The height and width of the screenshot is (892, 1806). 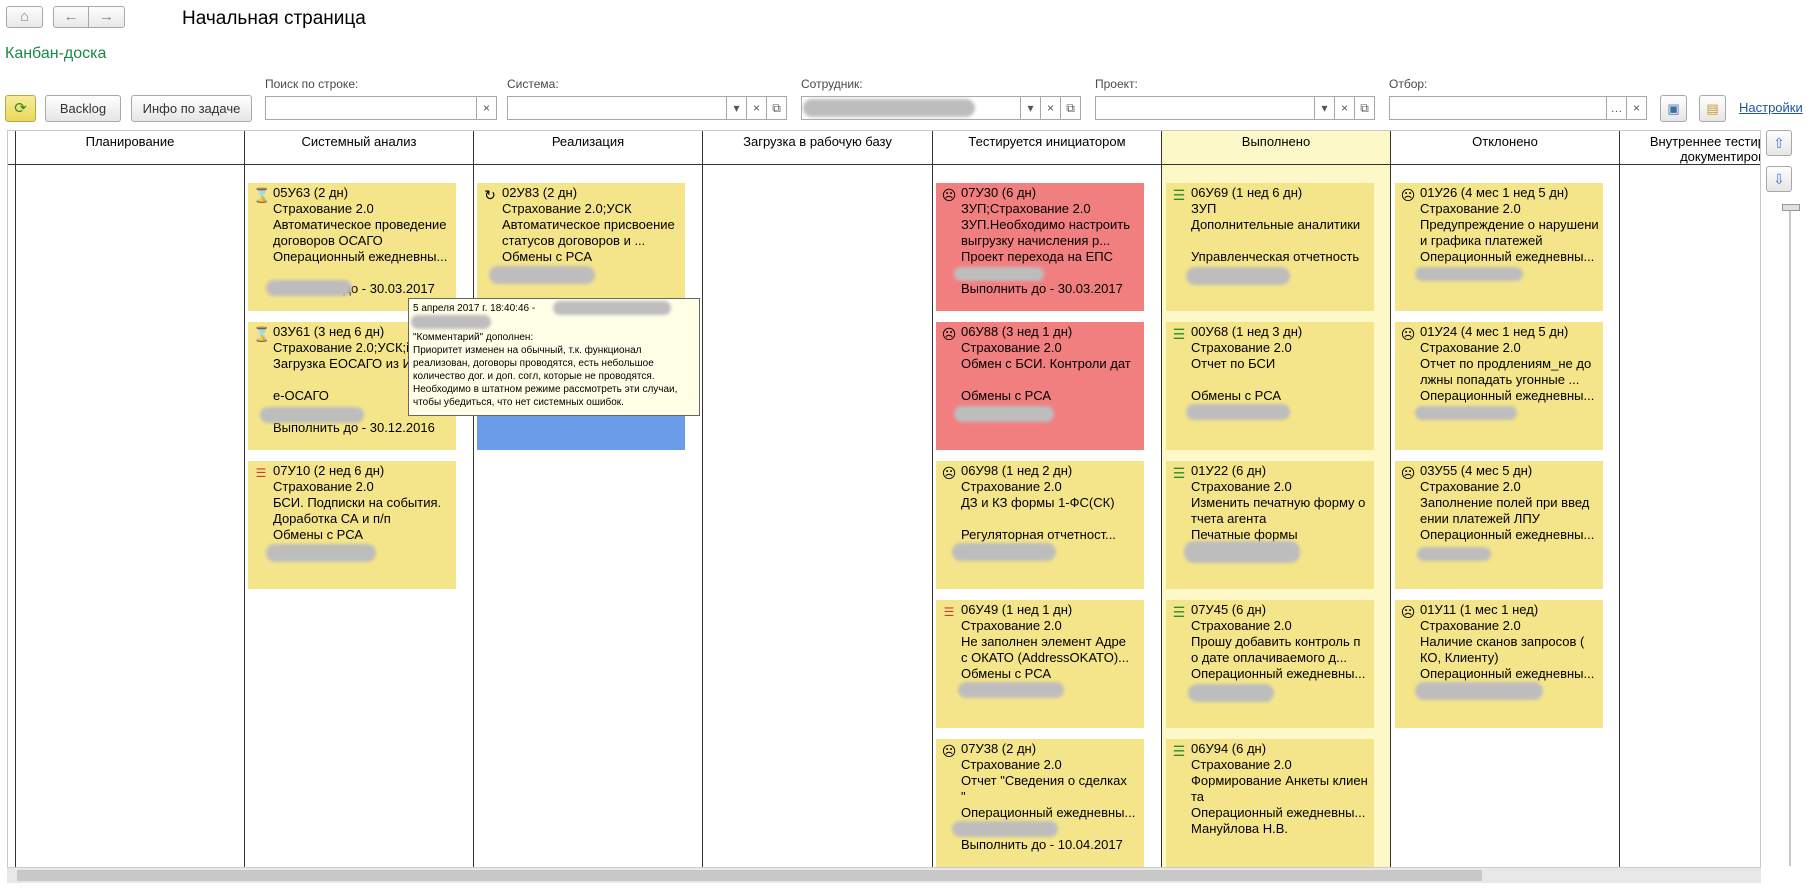 What do you see at coordinates (1790, 536) in the screenshot?
I see `vertical-scroll-track` at bounding box center [1790, 536].